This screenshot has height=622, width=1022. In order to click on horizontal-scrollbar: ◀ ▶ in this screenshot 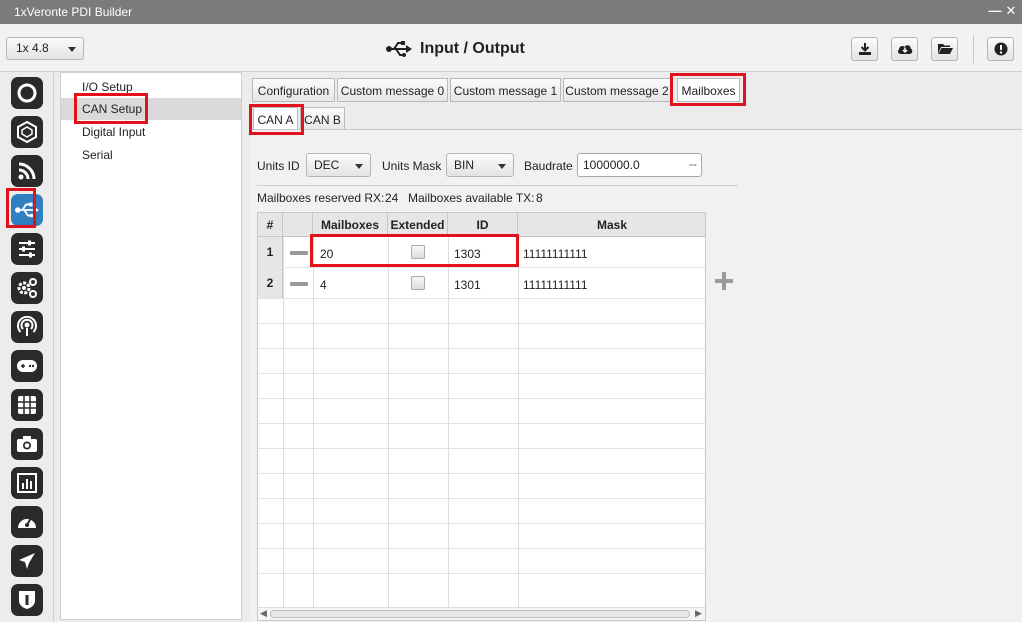, I will do `click(481, 613)`.